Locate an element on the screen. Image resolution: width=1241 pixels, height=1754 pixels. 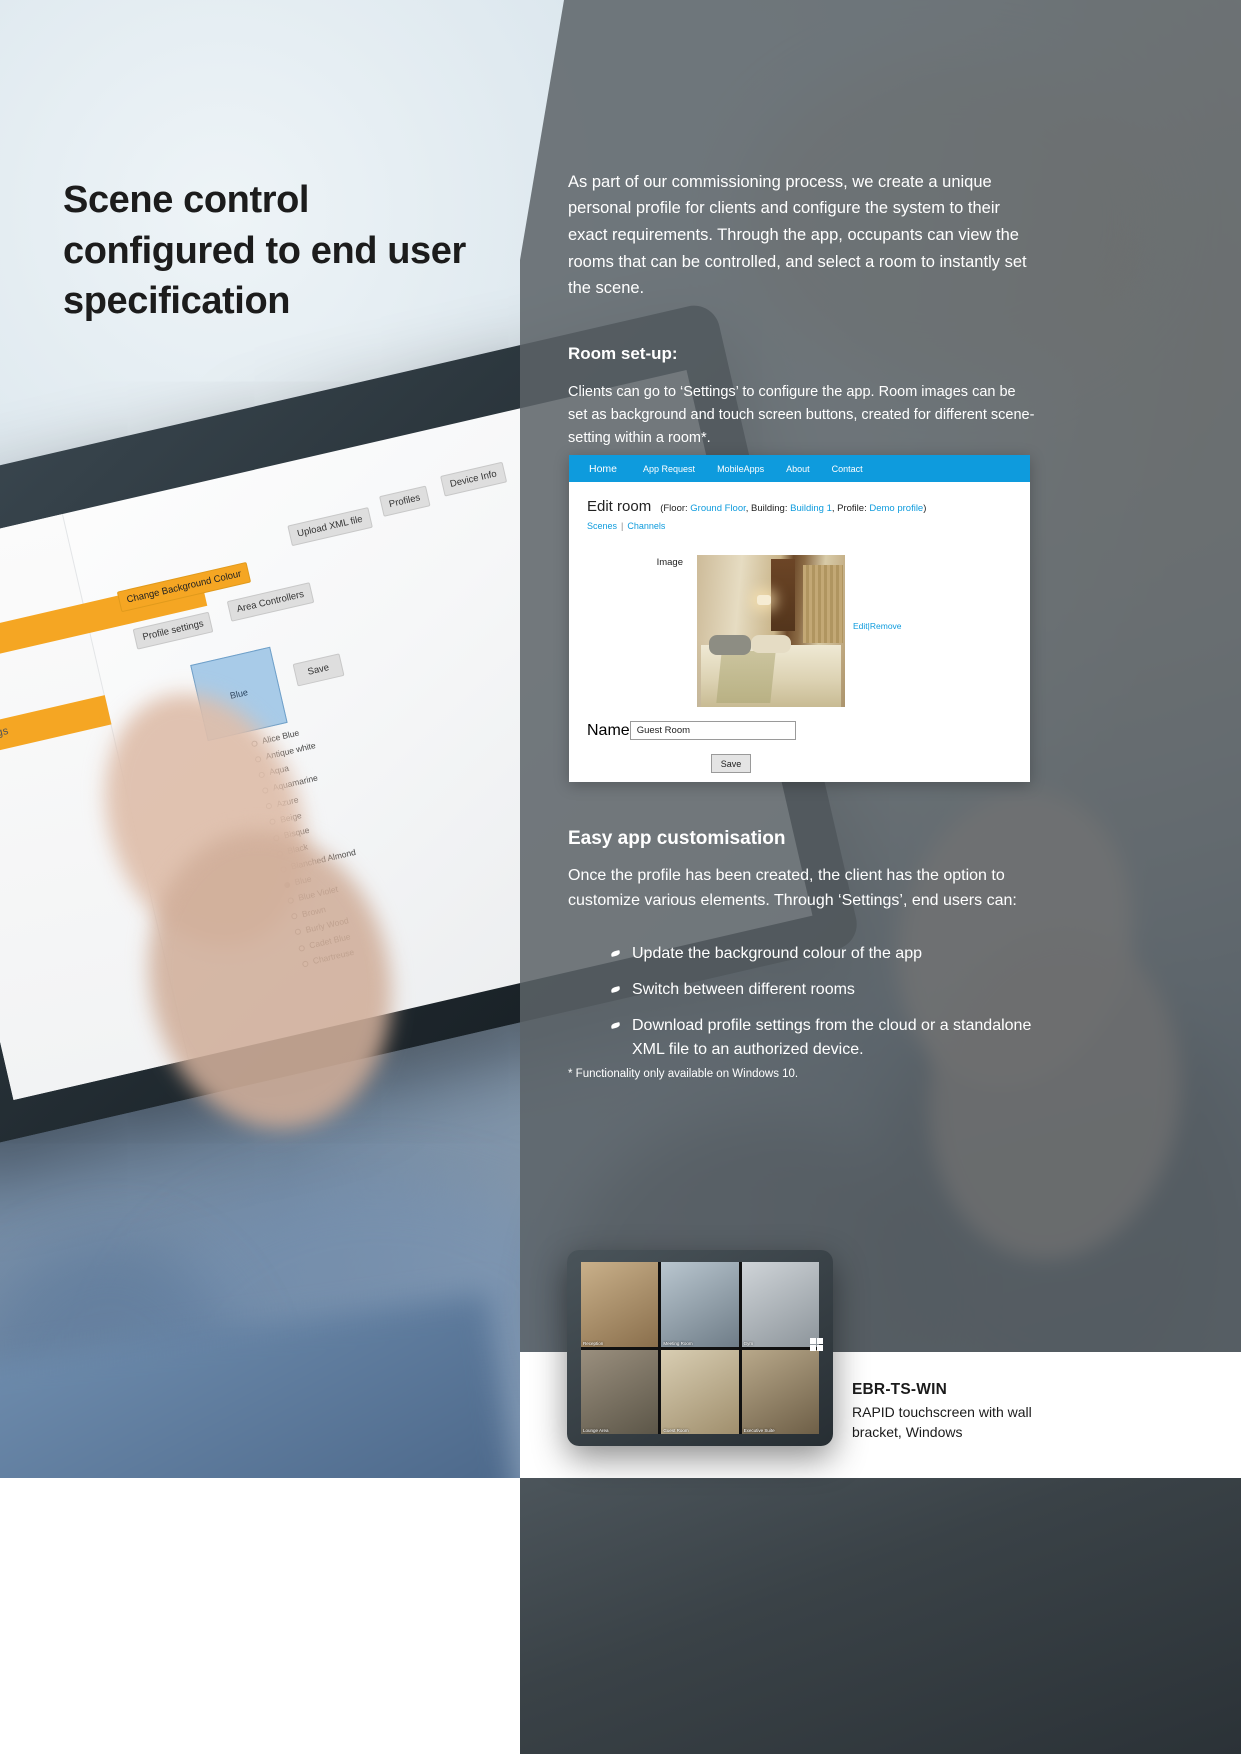
link-profile: Demo profile is located at coordinates (896, 508).